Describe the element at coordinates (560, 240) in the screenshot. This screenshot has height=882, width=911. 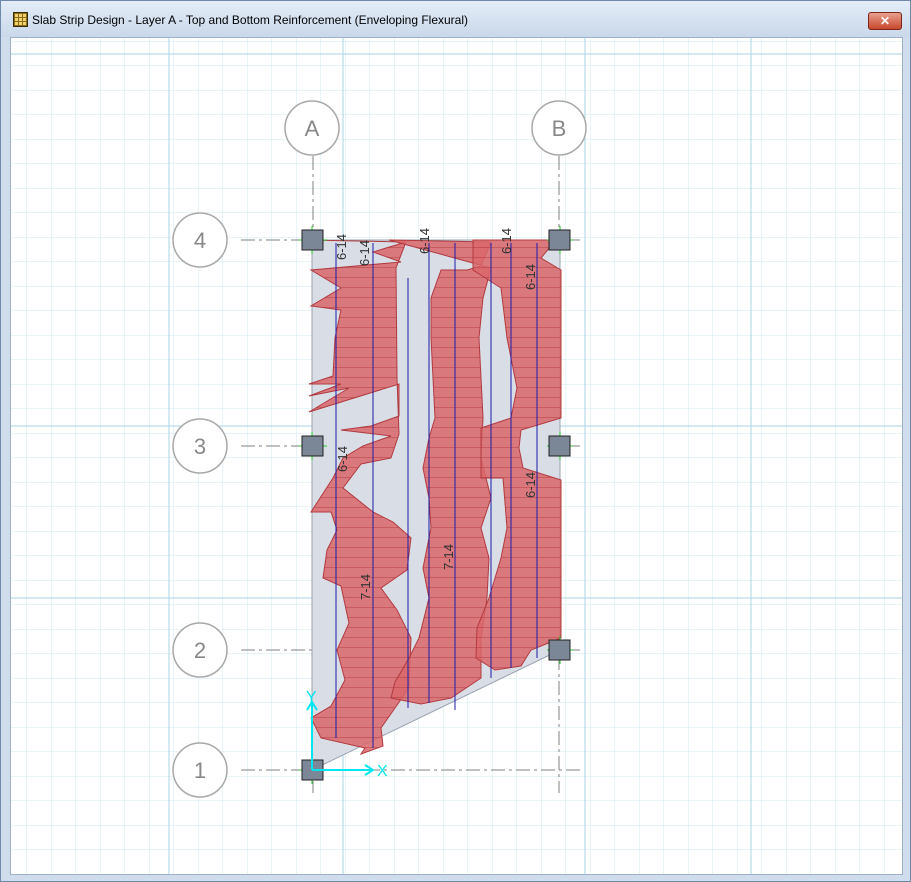
I see `column-b4` at that location.